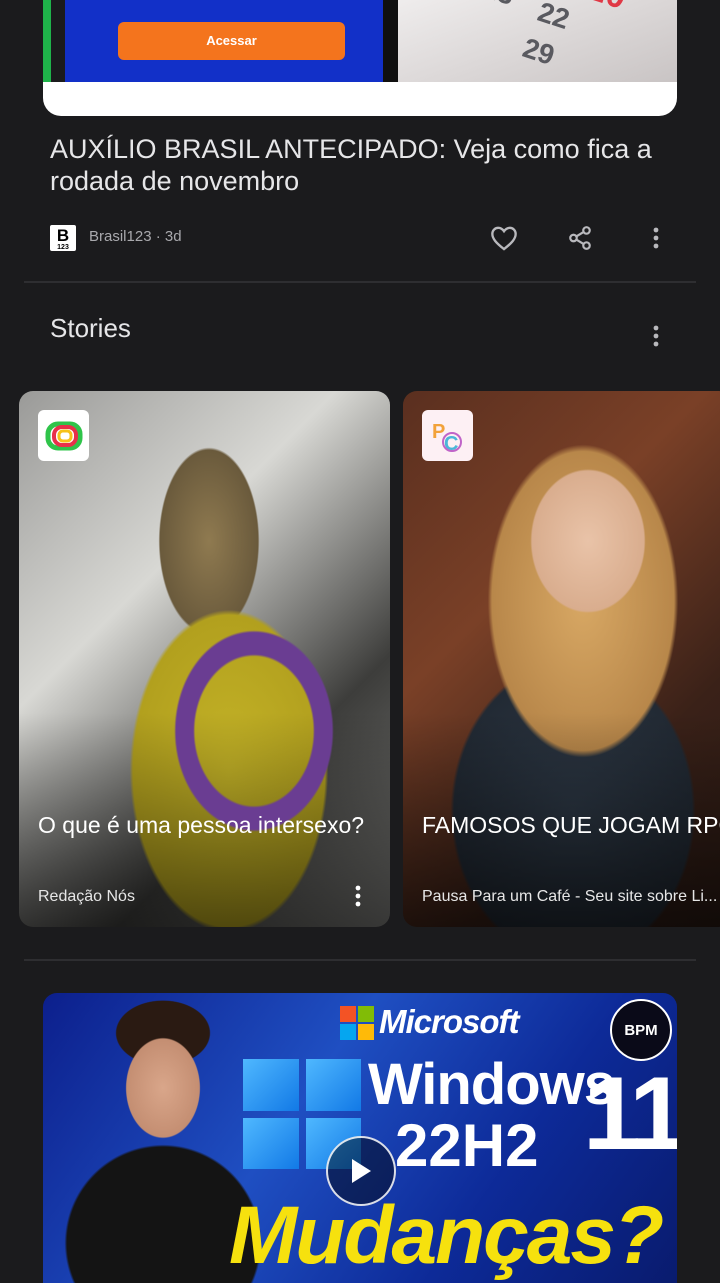 The height and width of the screenshot is (1283, 720). I want to click on pausa-cafe-logo-icon: P C, so click(447, 438).